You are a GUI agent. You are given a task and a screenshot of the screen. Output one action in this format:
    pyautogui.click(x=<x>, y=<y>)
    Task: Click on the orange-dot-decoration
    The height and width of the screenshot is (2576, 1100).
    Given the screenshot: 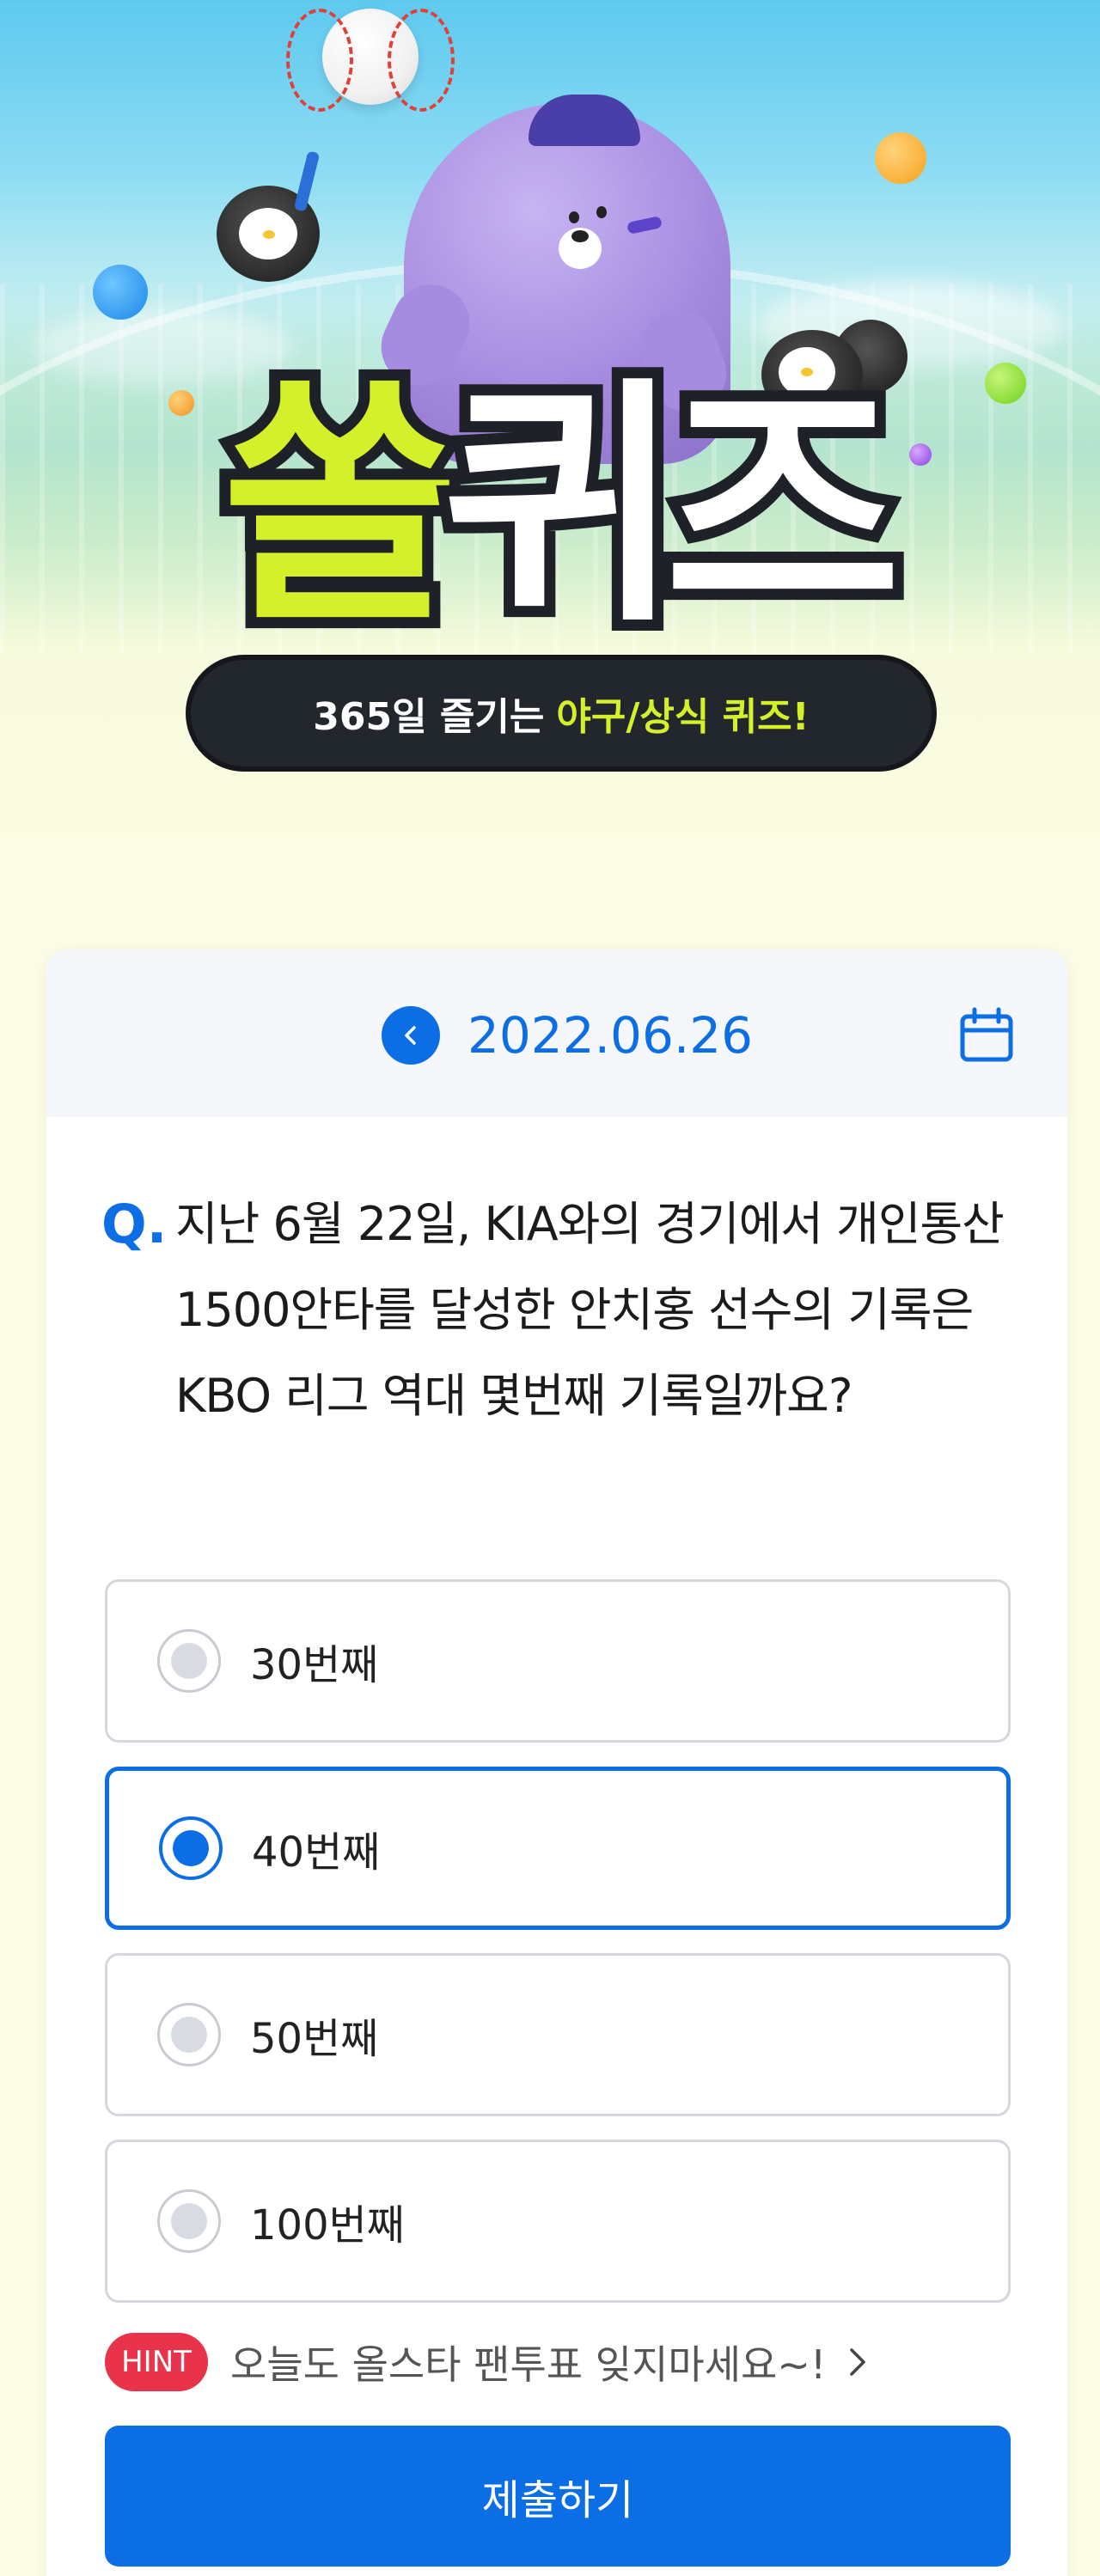 What is the action you would take?
    pyautogui.click(x=181, y=403)
    